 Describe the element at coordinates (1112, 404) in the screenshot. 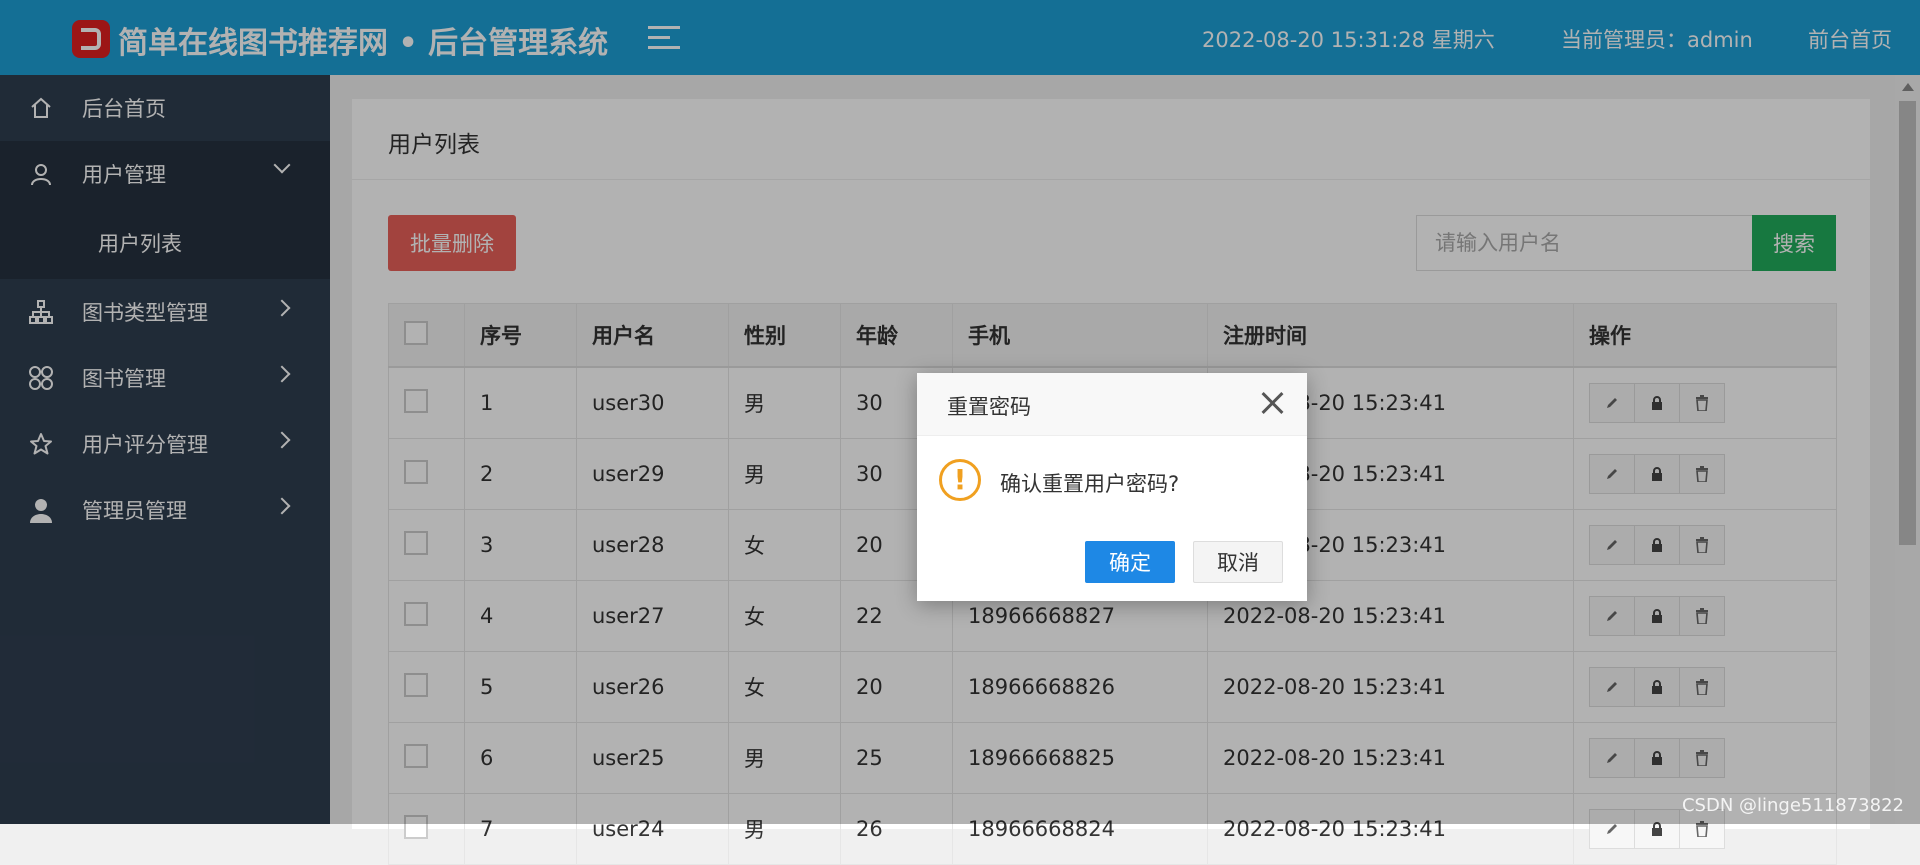

I see `dialog-header: 重置密码` at that location.